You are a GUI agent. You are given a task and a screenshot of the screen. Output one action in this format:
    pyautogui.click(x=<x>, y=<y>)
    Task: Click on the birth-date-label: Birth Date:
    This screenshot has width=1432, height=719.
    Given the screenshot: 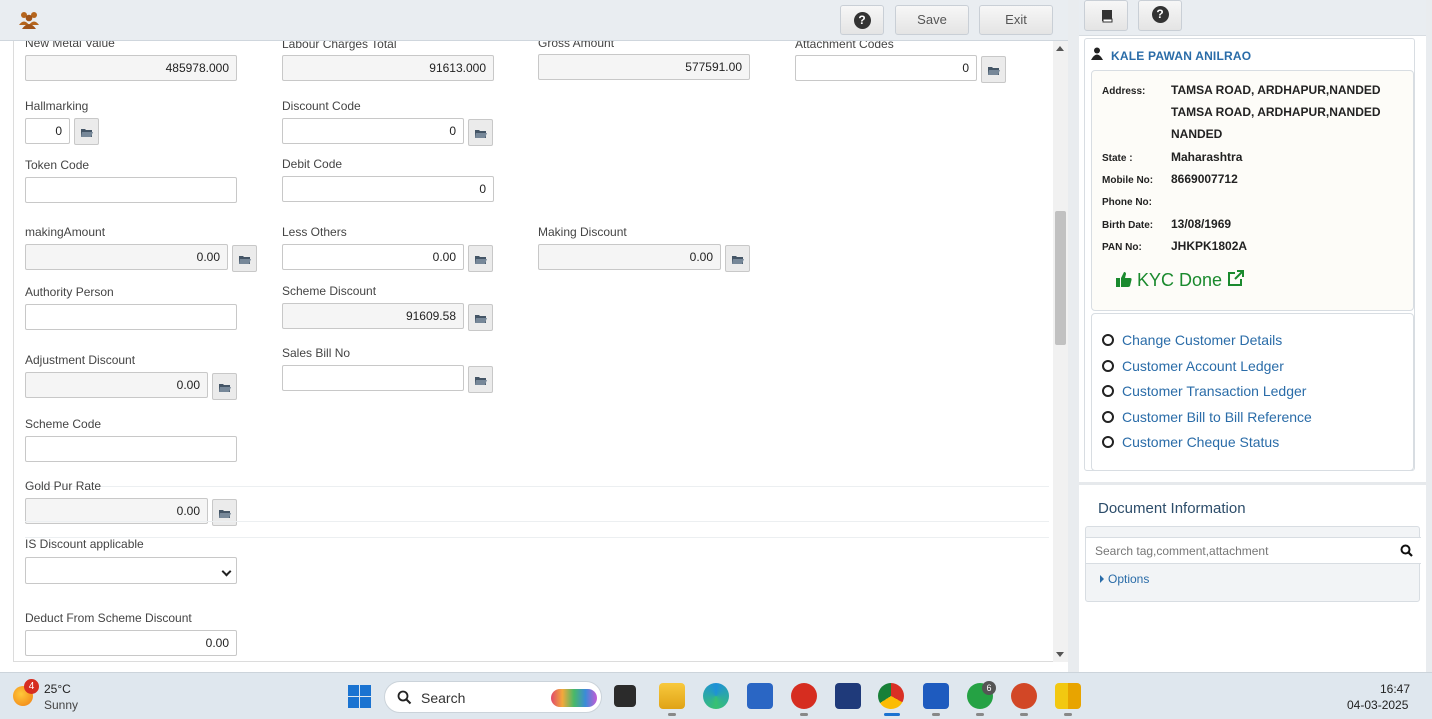 What is the action you would take?
    pyautogui.click(x=1128, y=225)
    